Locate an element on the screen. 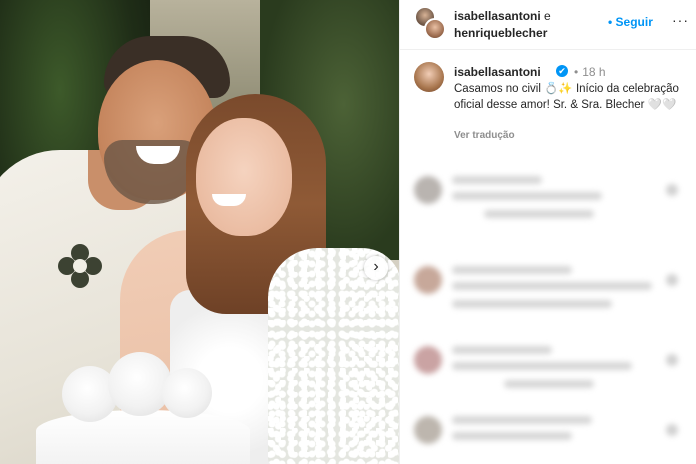  caption-timestamp: • 18 h is located at coordinates (590, 72).